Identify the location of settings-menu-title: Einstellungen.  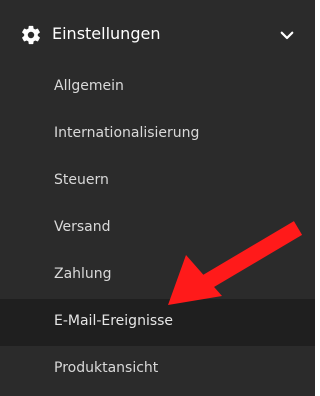
(106, 33).